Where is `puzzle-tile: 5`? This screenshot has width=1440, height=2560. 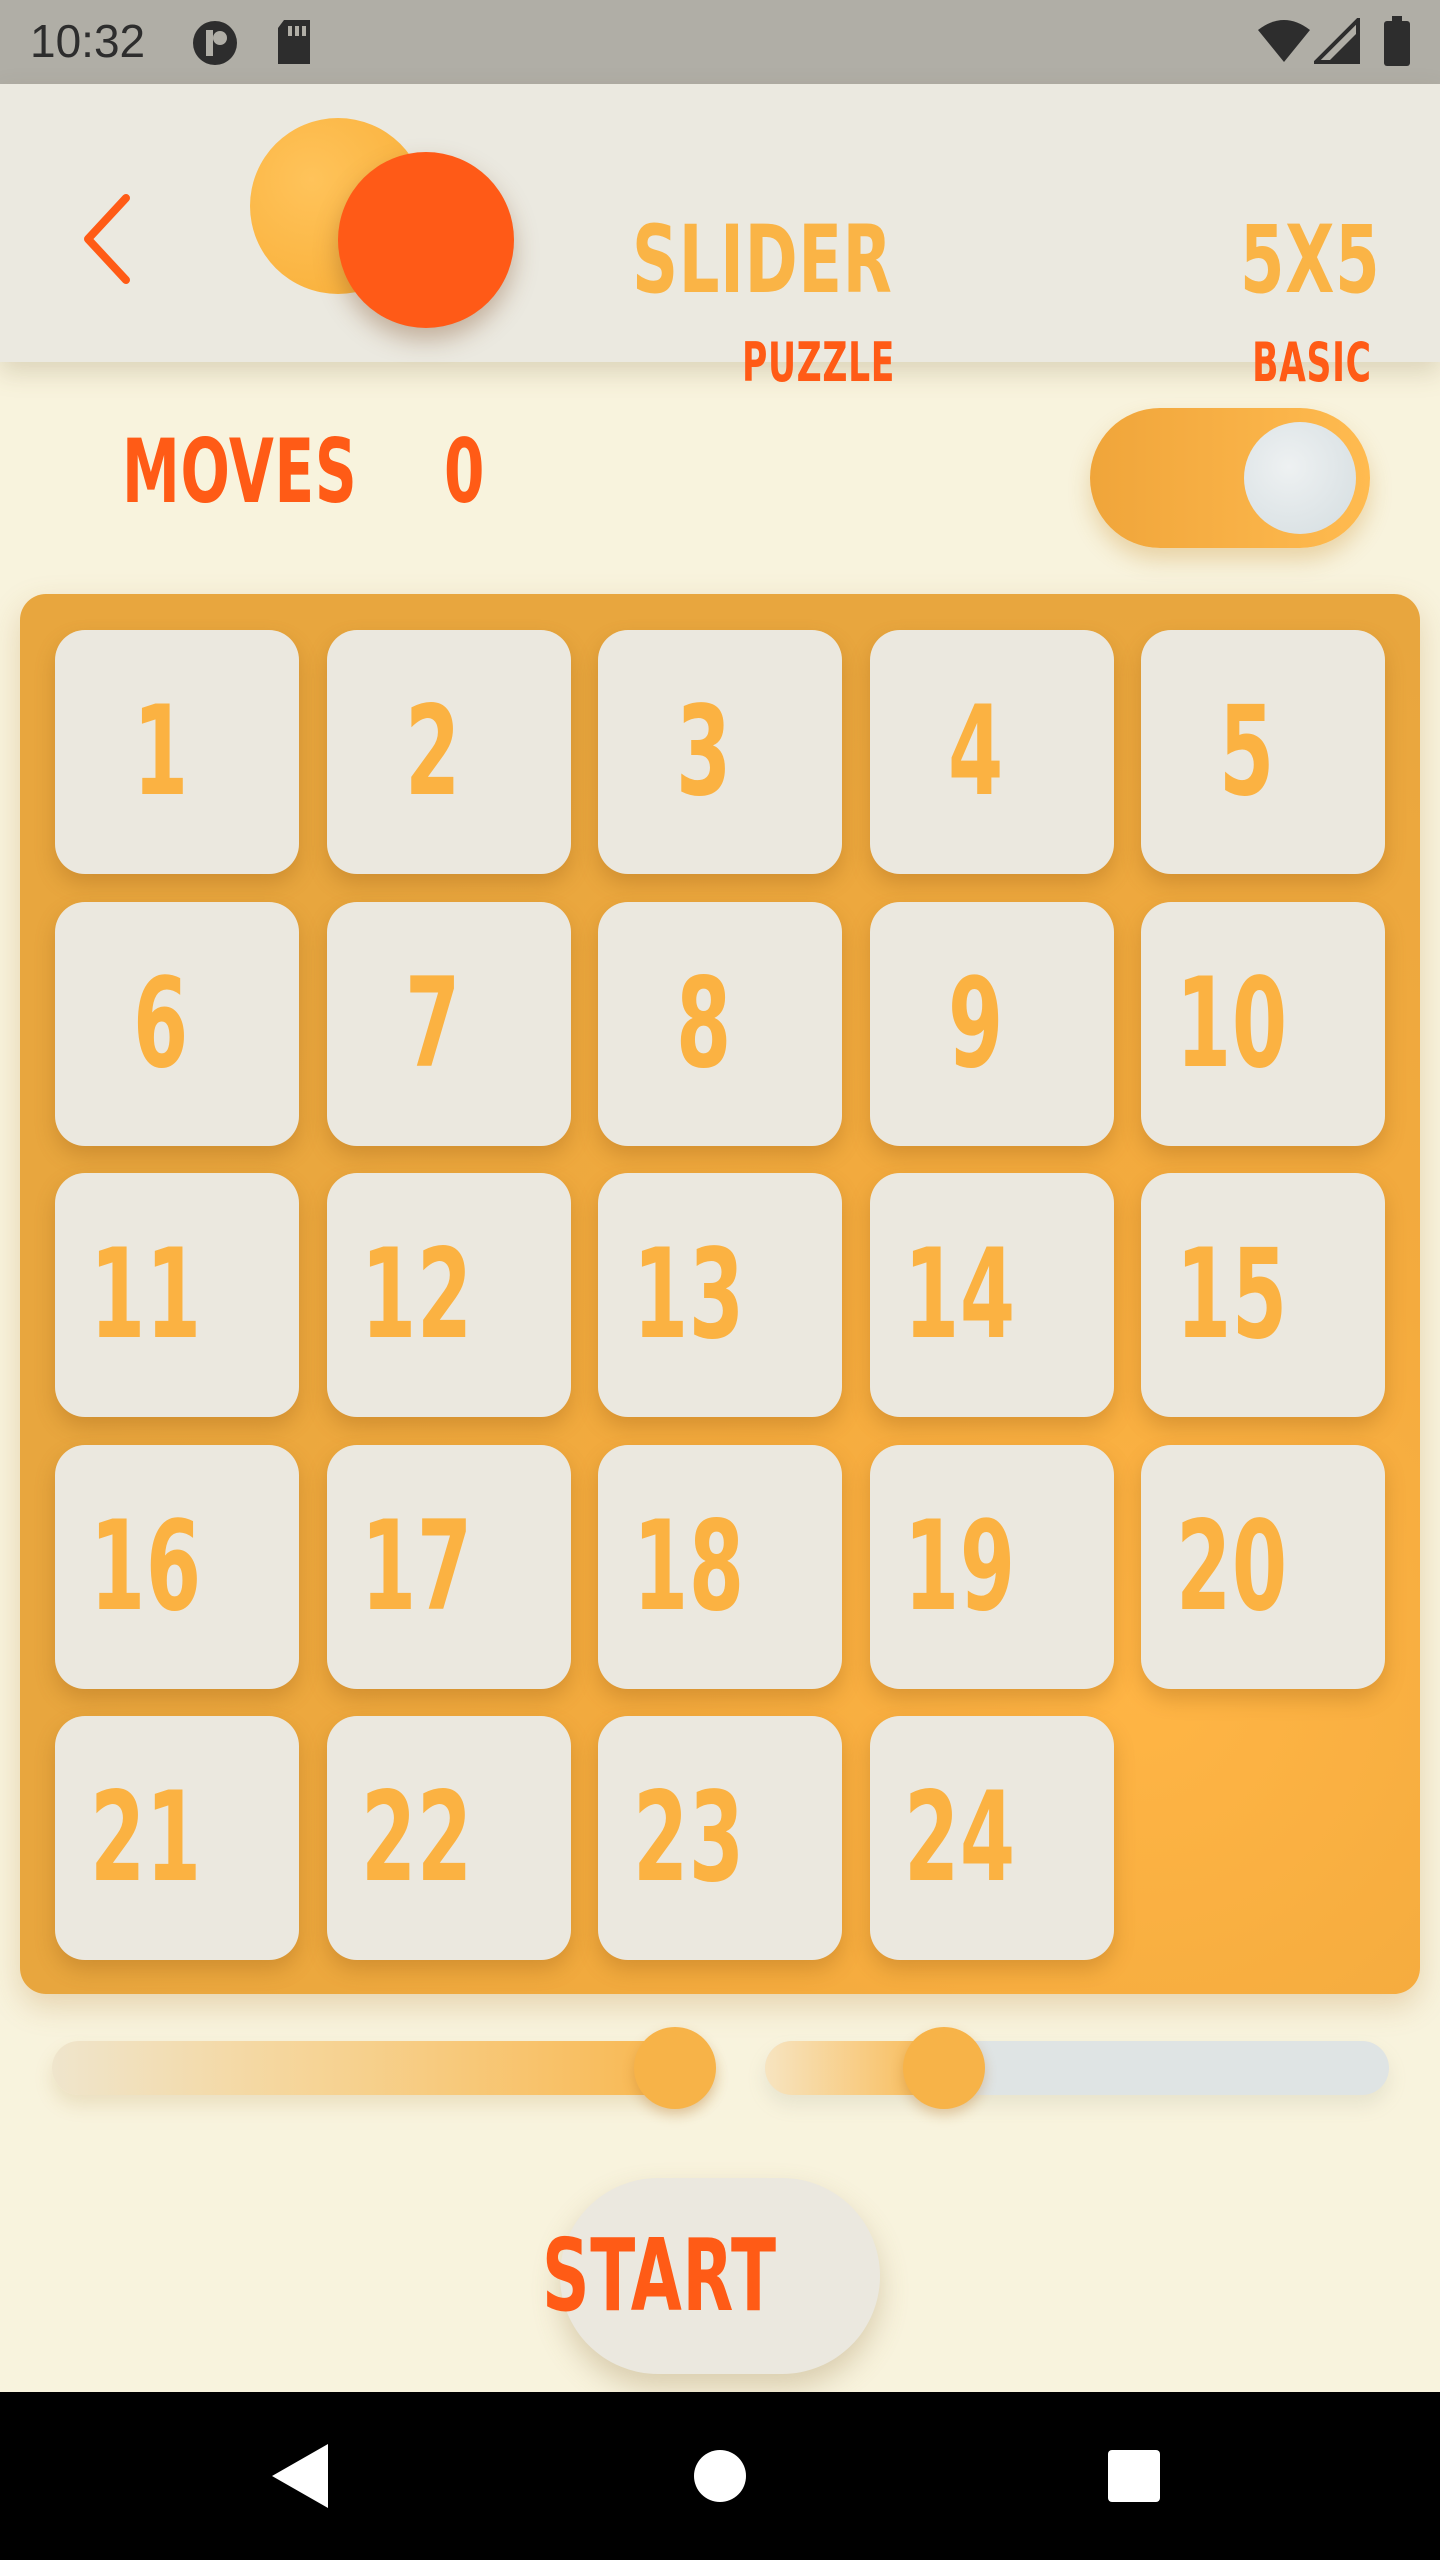
puzzle-tile: 5 is located at coordinates (1263, 752).